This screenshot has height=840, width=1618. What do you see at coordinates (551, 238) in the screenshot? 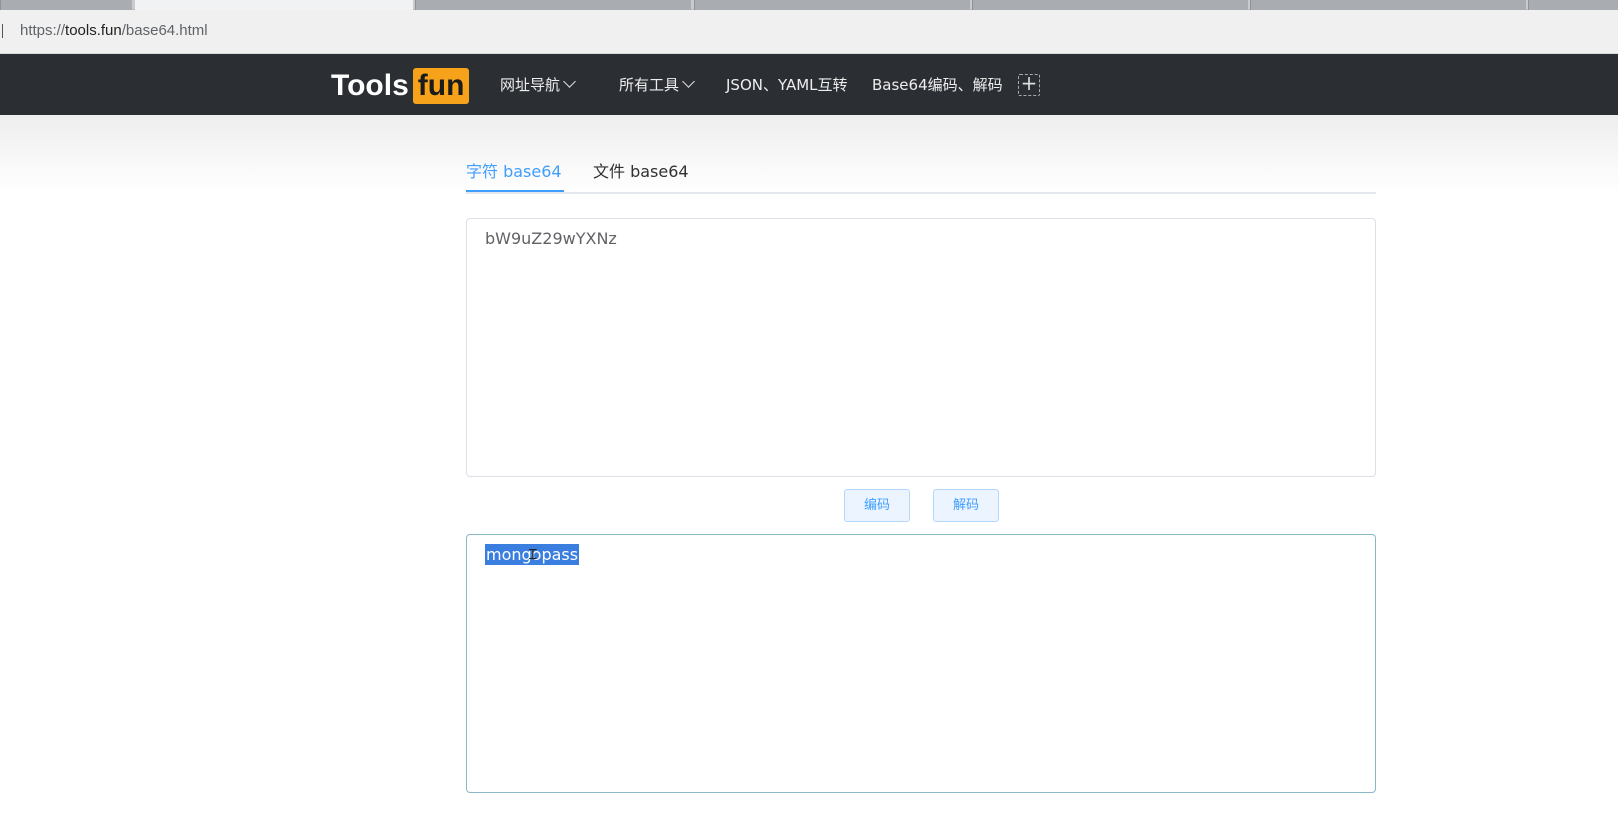
I see `input-text: bW9uZ29wYXNz` at bounding box center [551, 238].